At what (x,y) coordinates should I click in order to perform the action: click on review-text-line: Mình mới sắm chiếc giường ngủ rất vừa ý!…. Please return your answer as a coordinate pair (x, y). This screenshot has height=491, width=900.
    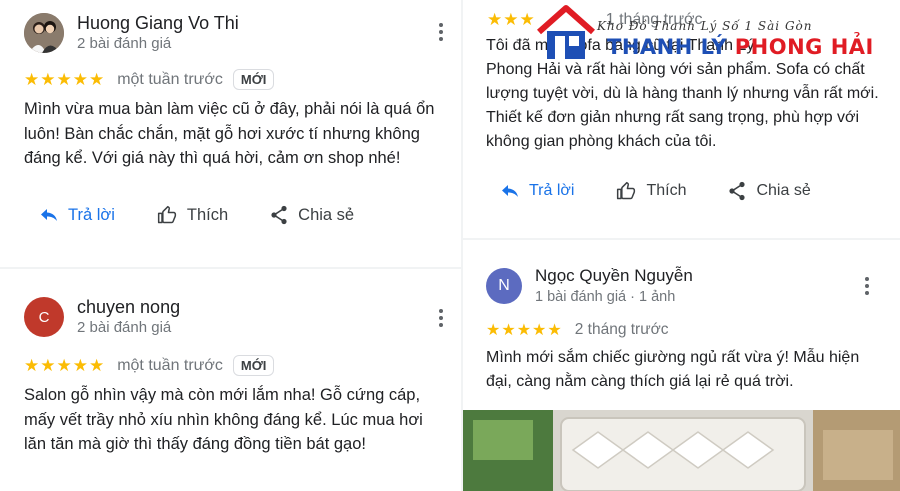
    Looking at the image, I should click on (673, 357).